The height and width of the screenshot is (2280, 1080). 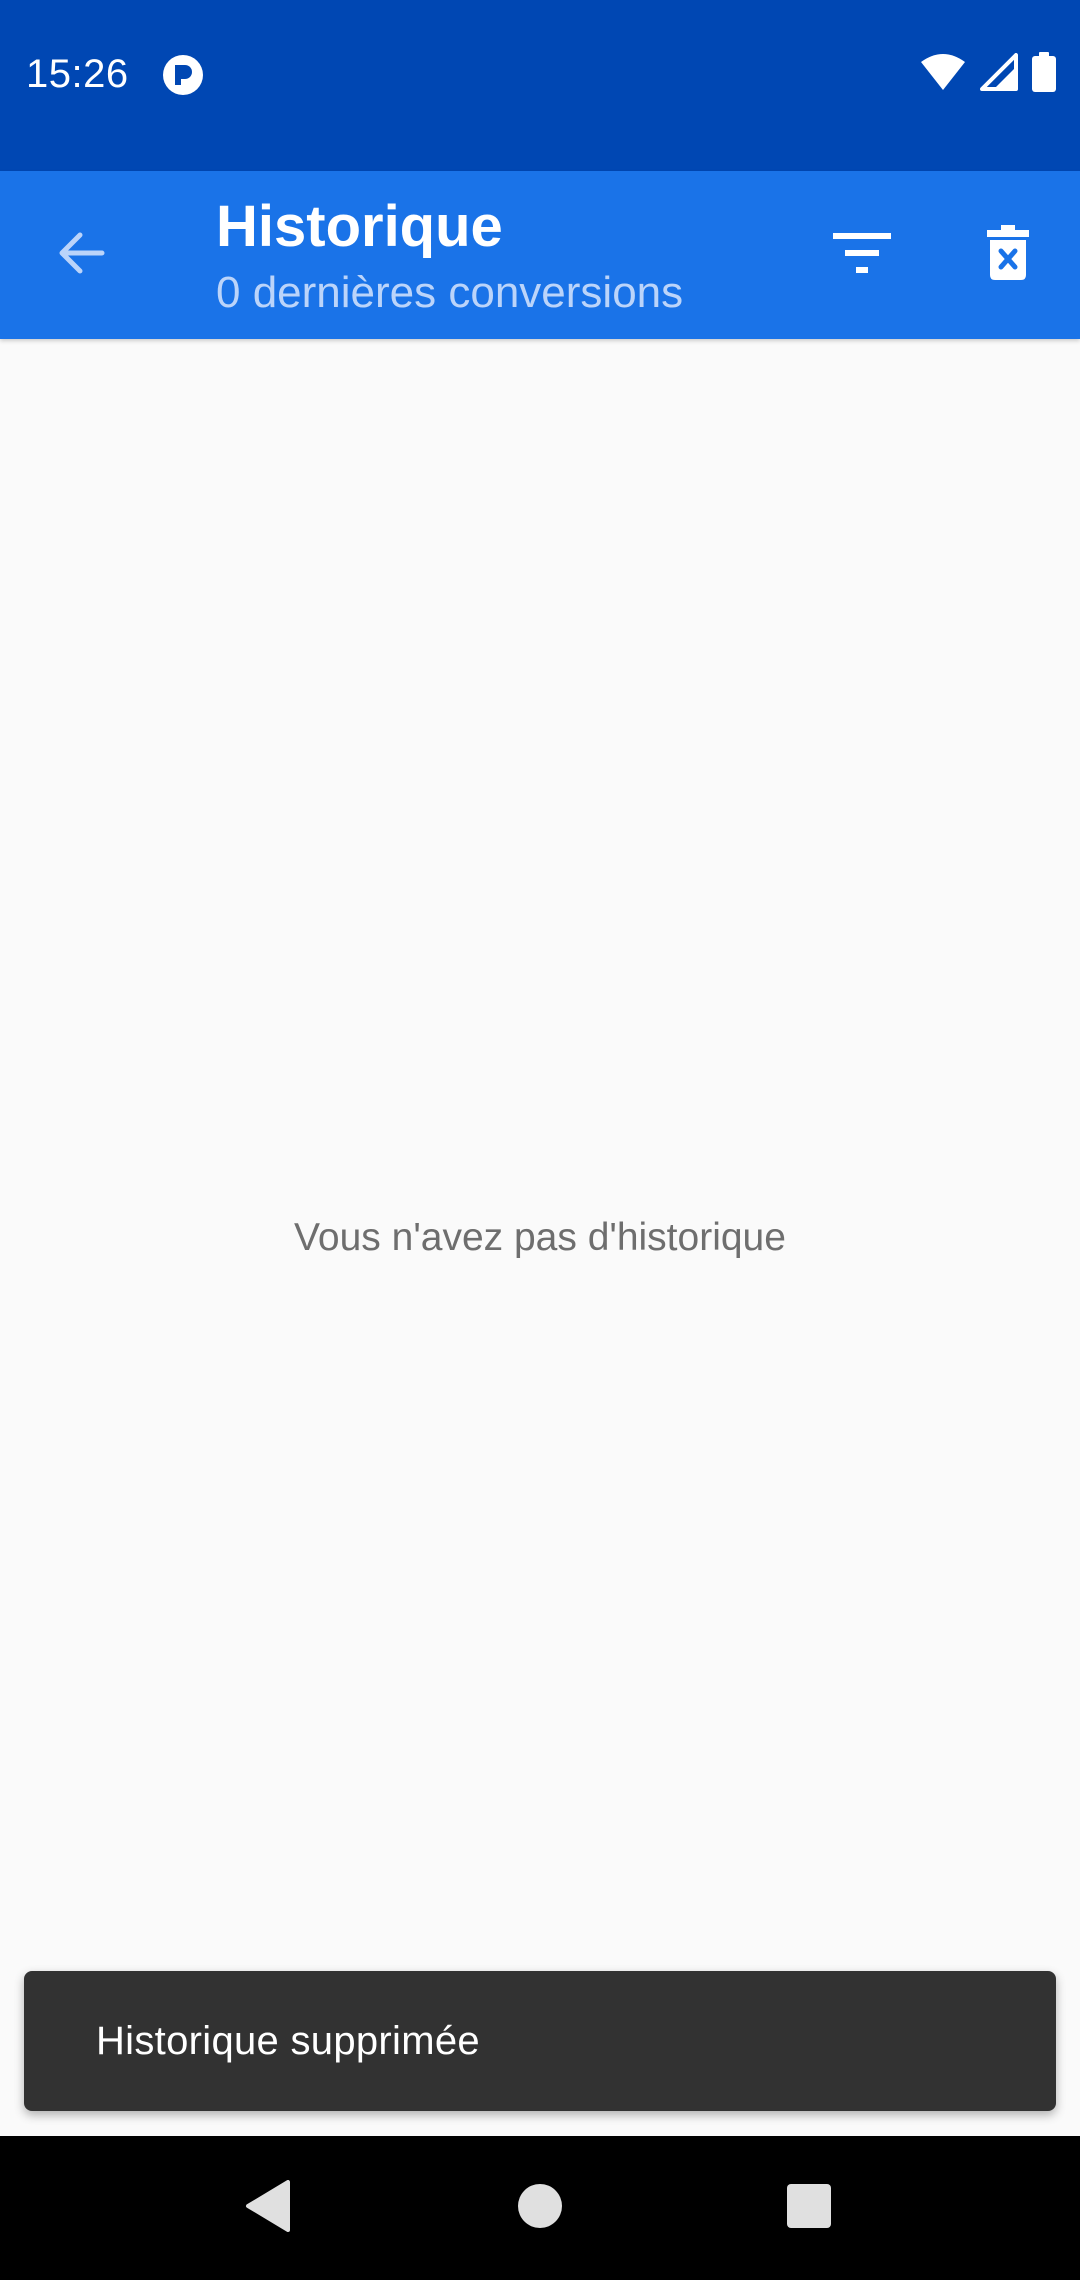 I want to click on snackbar-message: Historique supprimée, so click(x=288, y=2041).